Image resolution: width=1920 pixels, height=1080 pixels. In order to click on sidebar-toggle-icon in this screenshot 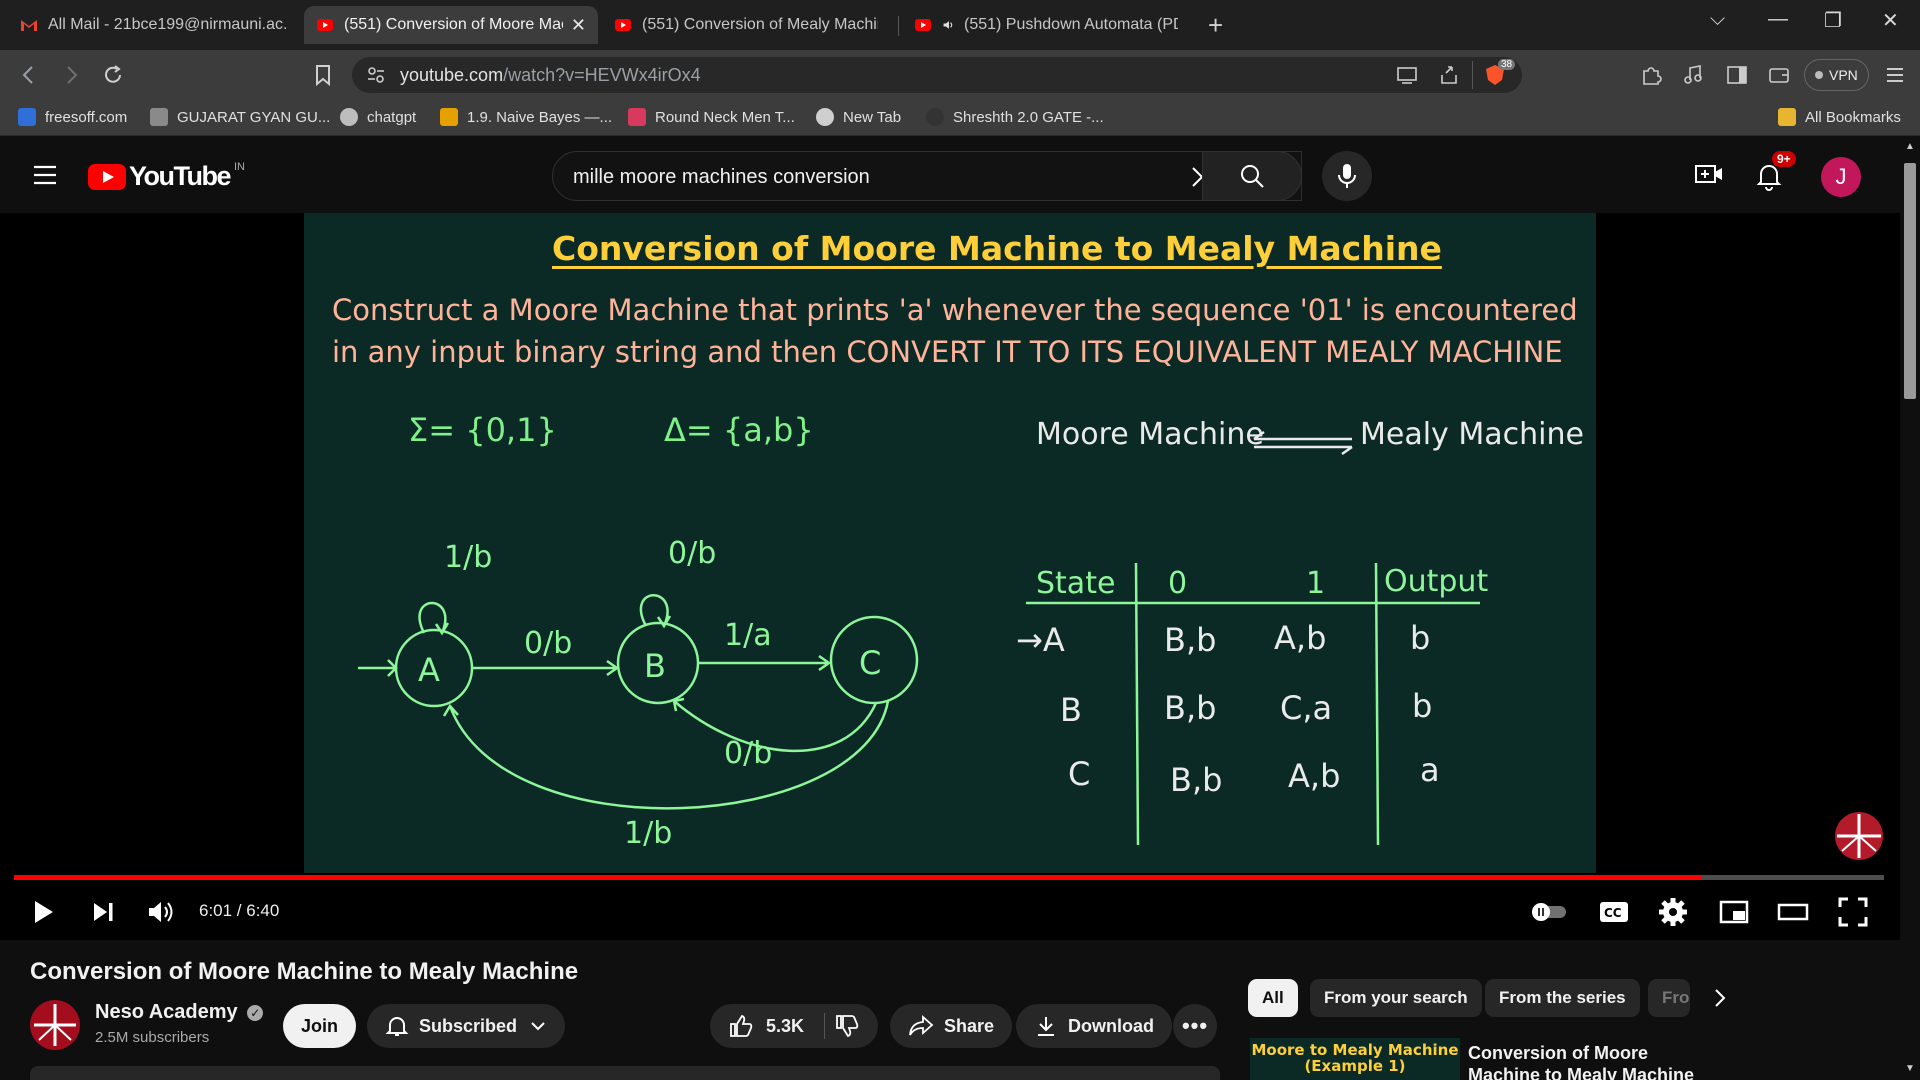, I will do `click(1737, 75)`.